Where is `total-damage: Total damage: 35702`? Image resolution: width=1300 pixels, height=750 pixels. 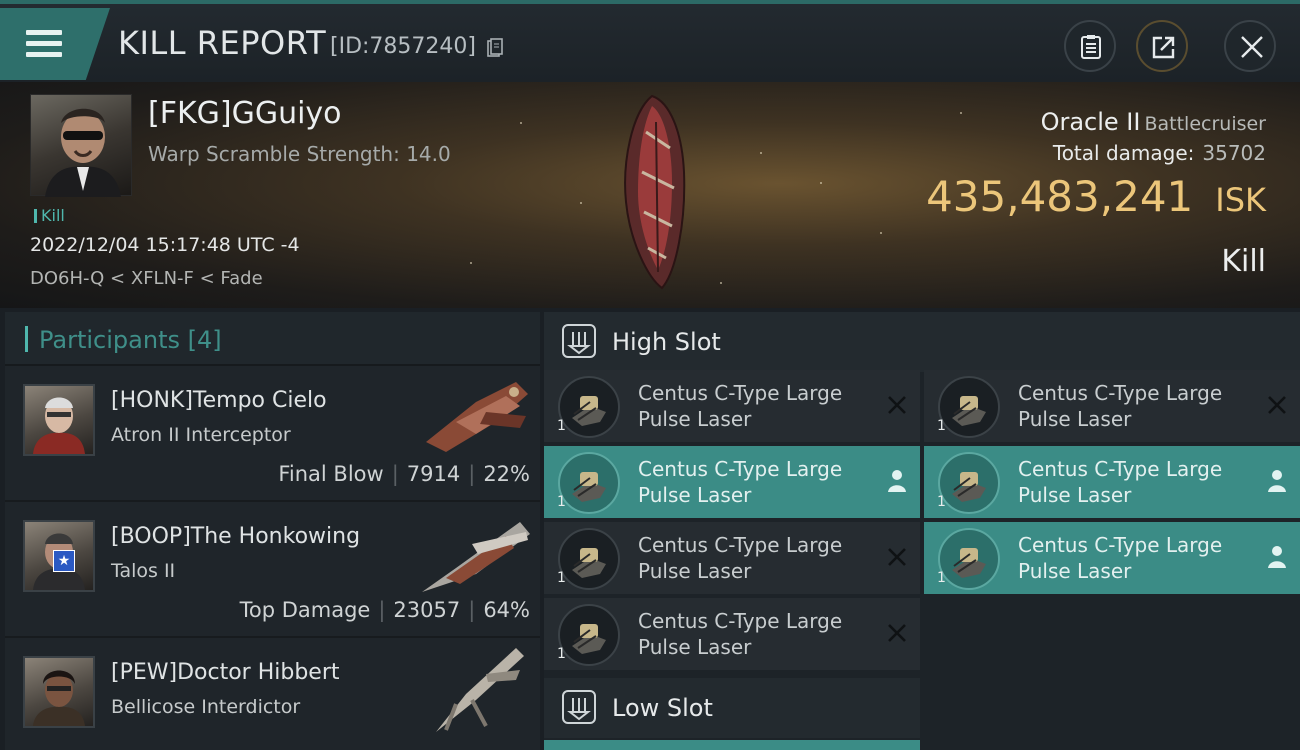 total-damage: Total damage: 35702 is located at coordinates (1159, 153).